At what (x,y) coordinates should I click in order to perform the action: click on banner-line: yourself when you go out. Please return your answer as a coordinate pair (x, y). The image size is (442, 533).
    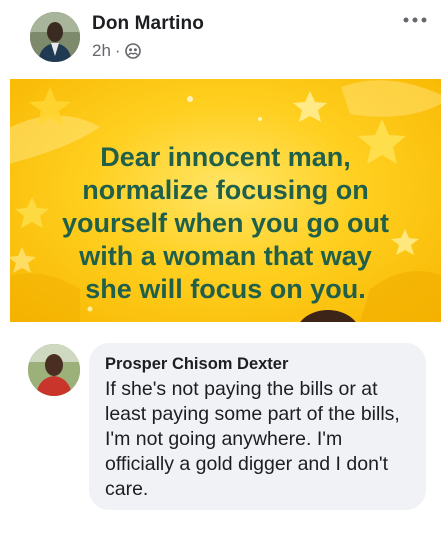
    Looking at the image, I should click on (225, 223).